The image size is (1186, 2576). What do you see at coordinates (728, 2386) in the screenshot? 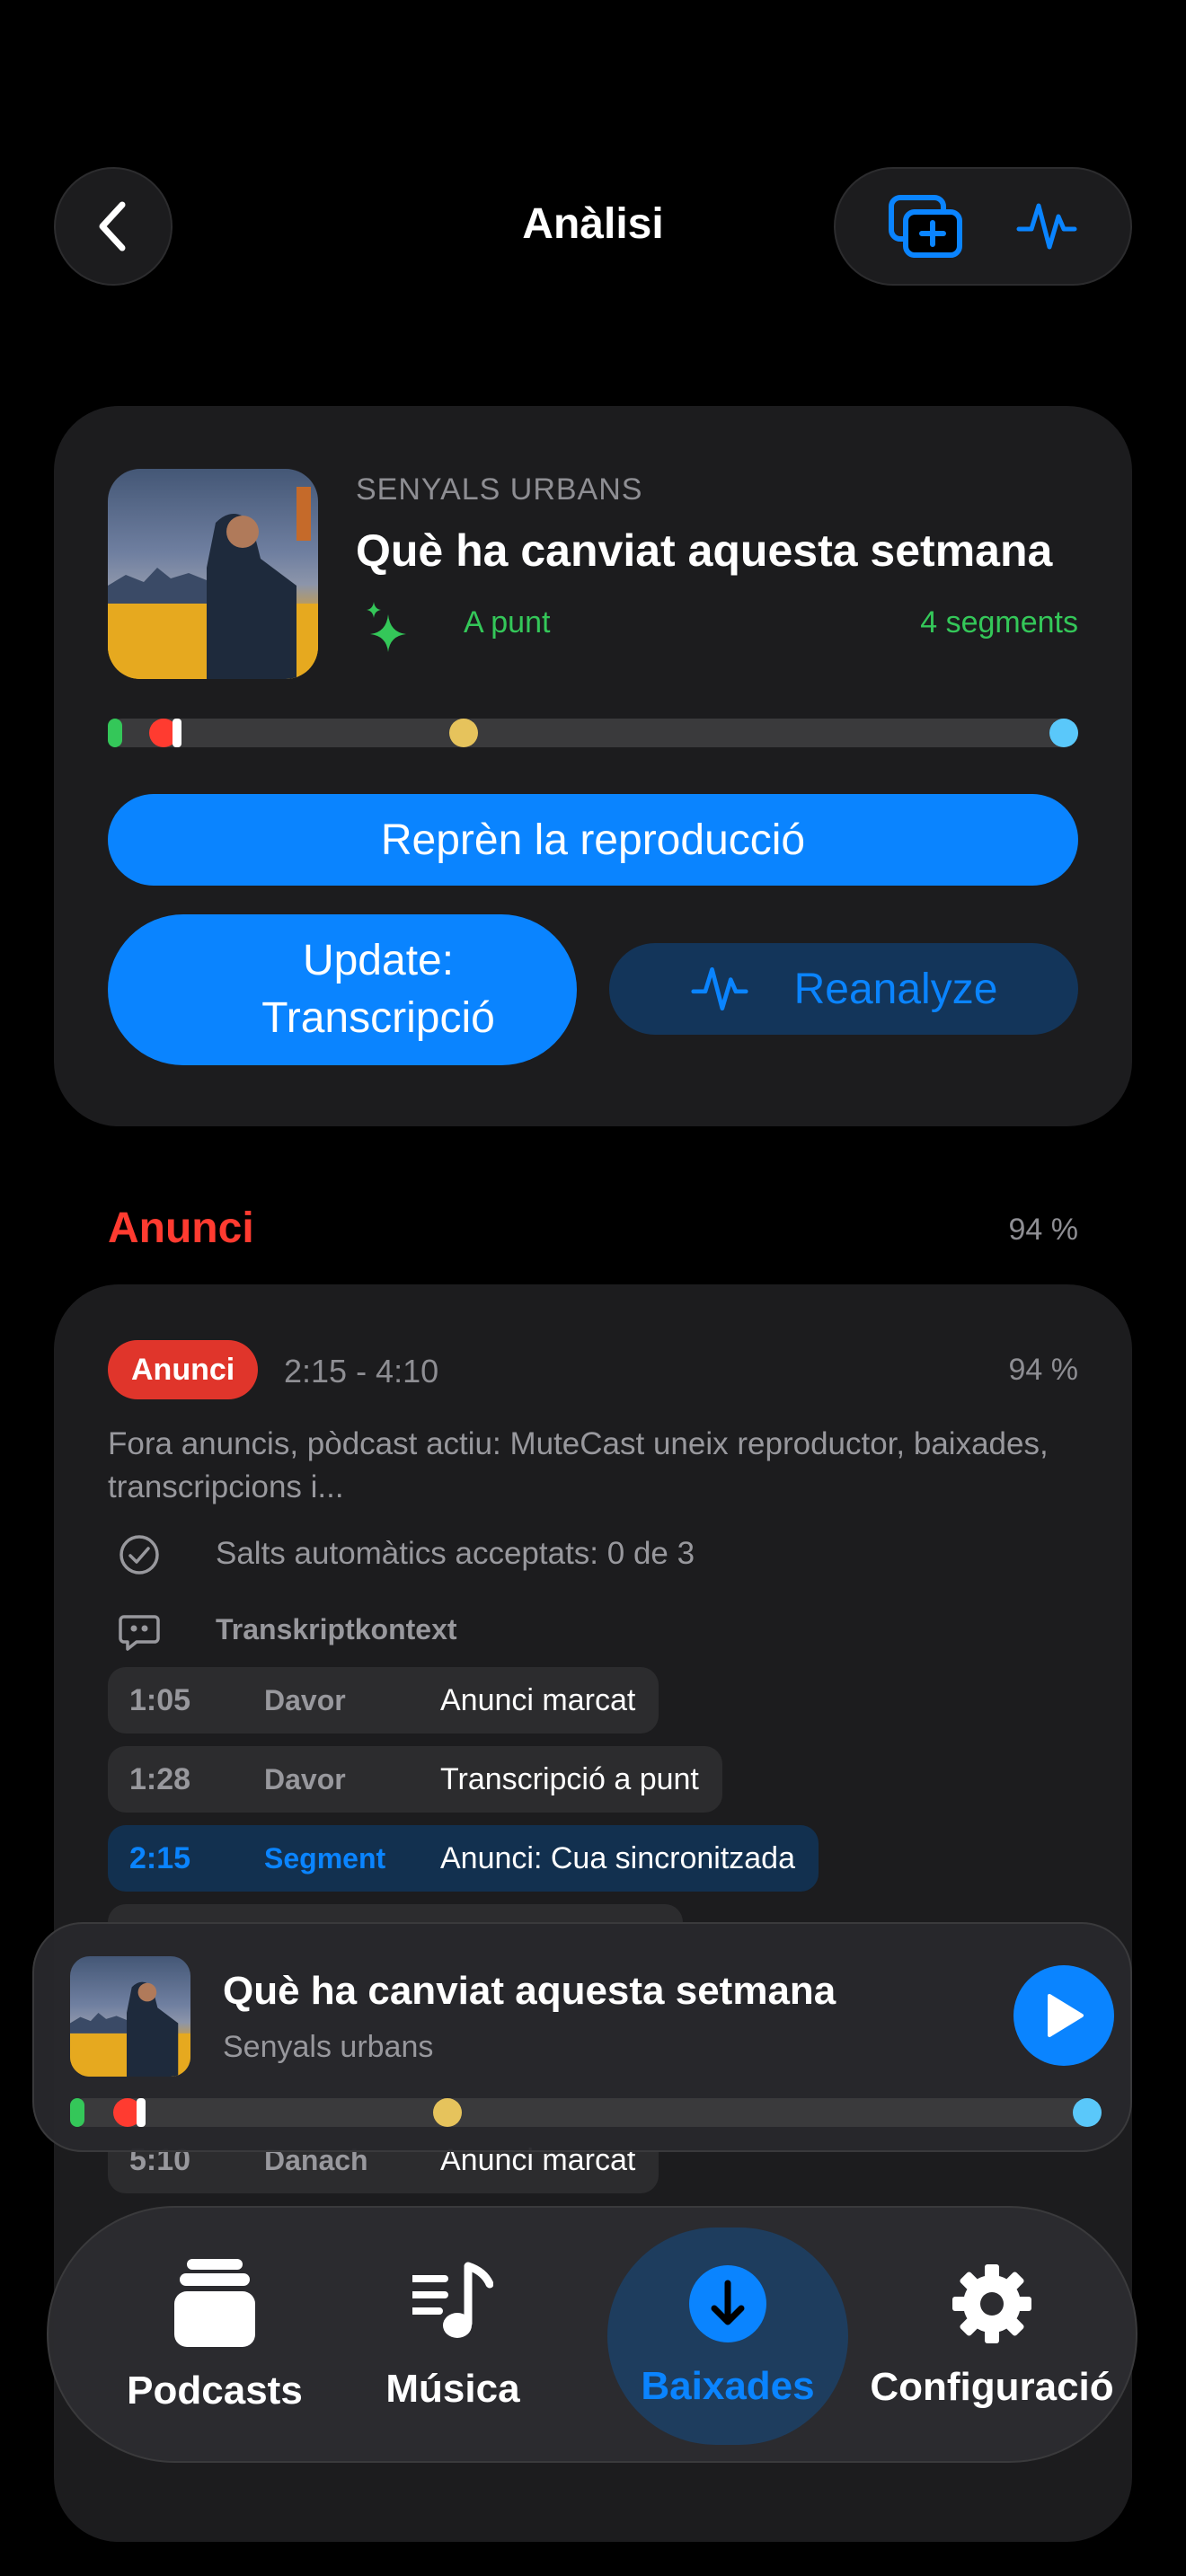
I see `tab-label: Baixades` at bounding box center [728, 2386].